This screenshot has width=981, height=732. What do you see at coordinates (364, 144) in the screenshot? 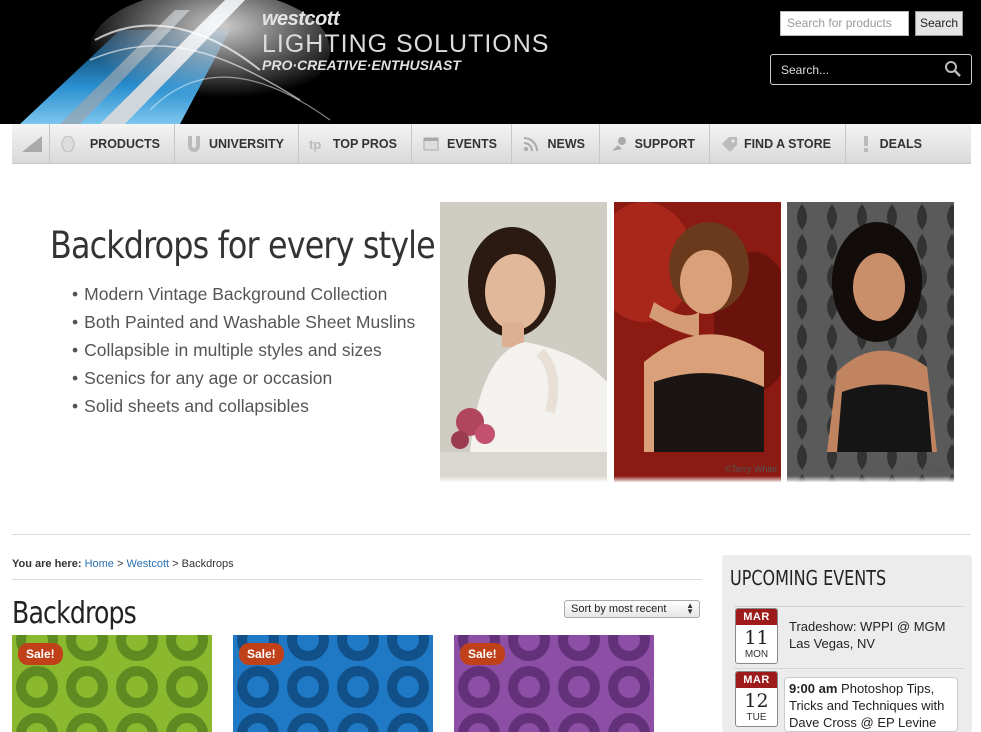
I see `nav-label: TOP PROS` at bounding box center [364, 144].